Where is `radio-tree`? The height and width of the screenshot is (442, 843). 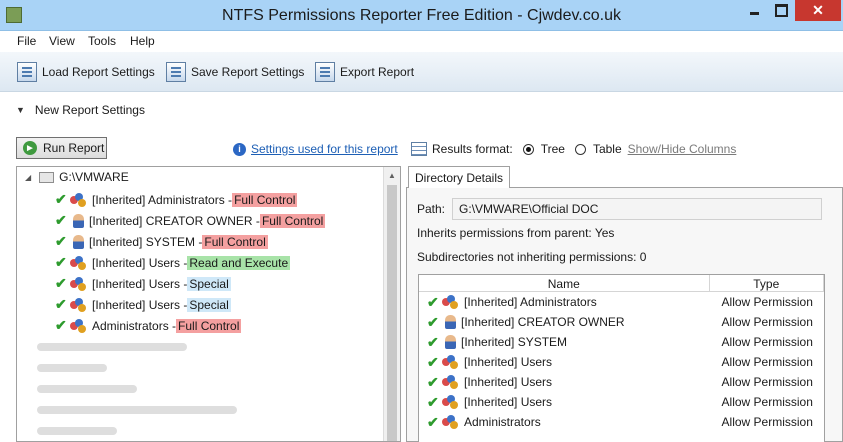 radio-tree is located at coordinates (528, 149).